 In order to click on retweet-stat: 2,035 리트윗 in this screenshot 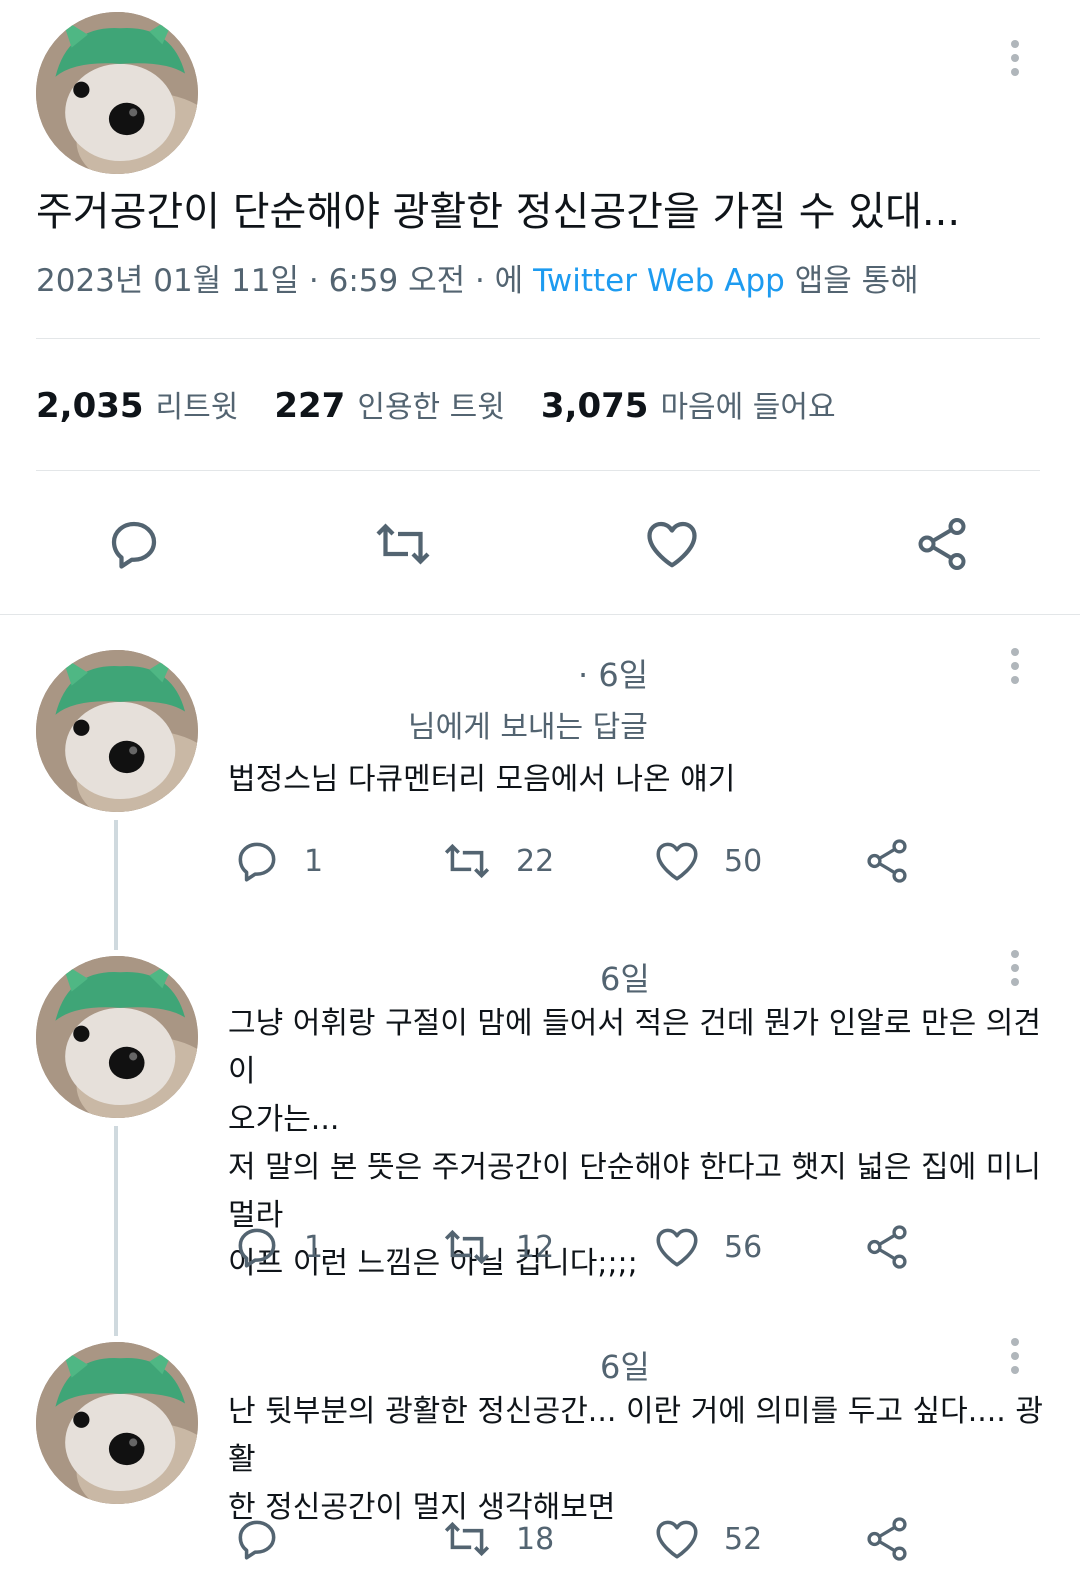, I will do `click(137, 404)`.